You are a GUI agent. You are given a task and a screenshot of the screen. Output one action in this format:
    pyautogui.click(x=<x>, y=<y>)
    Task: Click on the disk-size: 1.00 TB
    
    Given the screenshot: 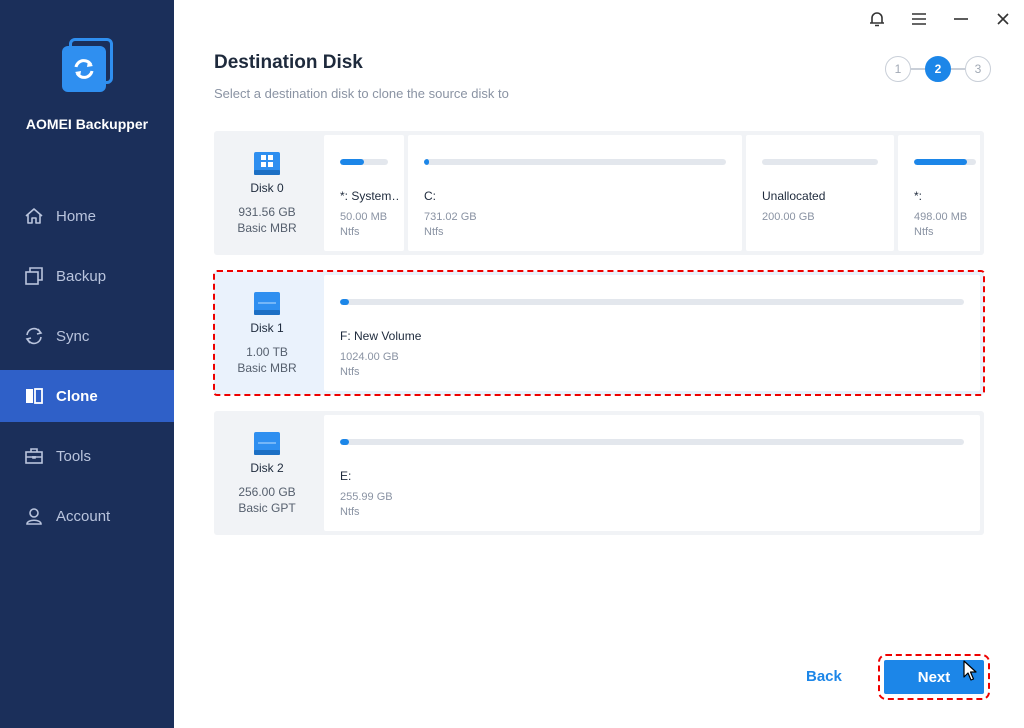 What is the action you would take?
    pyautogui.click(x=267, y=352)
    